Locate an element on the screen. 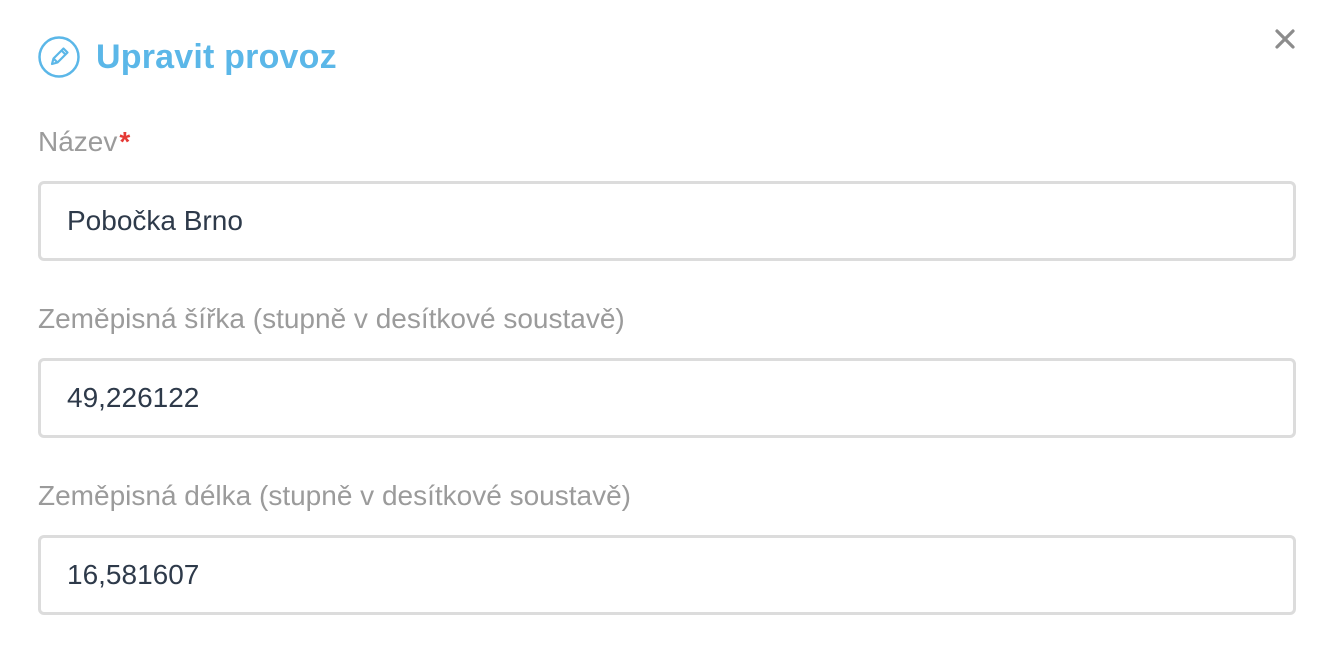  close-icon is located at coordinates (1285, 41).